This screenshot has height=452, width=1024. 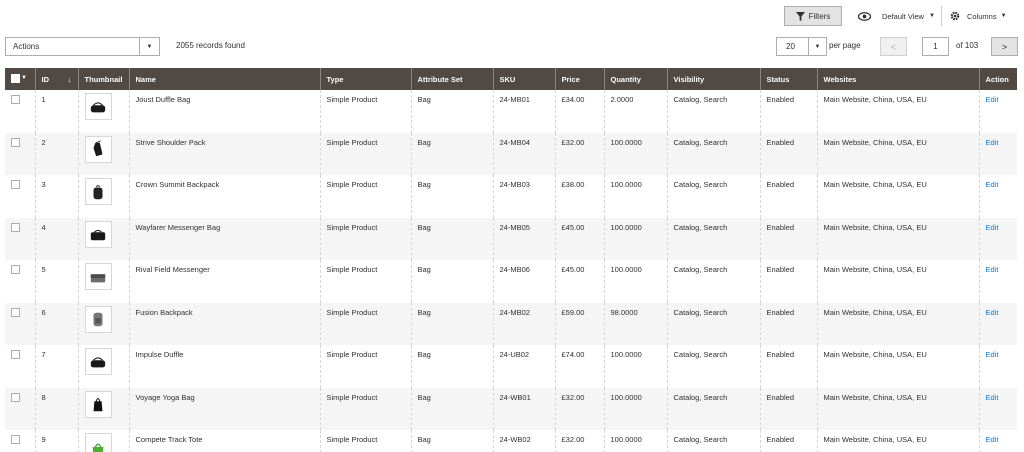 I want to click on messenger-bag-icon, so click(x=98, y=234).